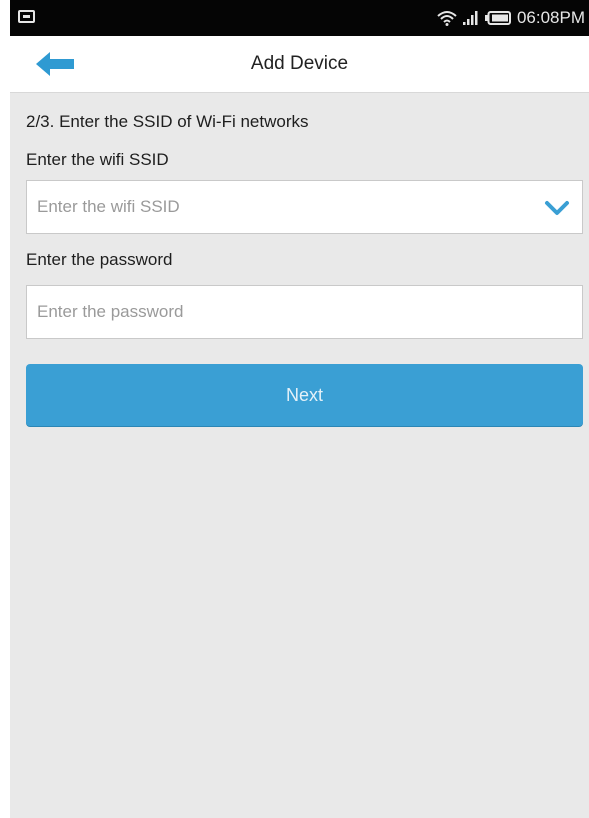  What do you see at coordinates (299, 18) in the screenshot?
I see `status-bar: 06:08PM` at bounding box center [299, 18].